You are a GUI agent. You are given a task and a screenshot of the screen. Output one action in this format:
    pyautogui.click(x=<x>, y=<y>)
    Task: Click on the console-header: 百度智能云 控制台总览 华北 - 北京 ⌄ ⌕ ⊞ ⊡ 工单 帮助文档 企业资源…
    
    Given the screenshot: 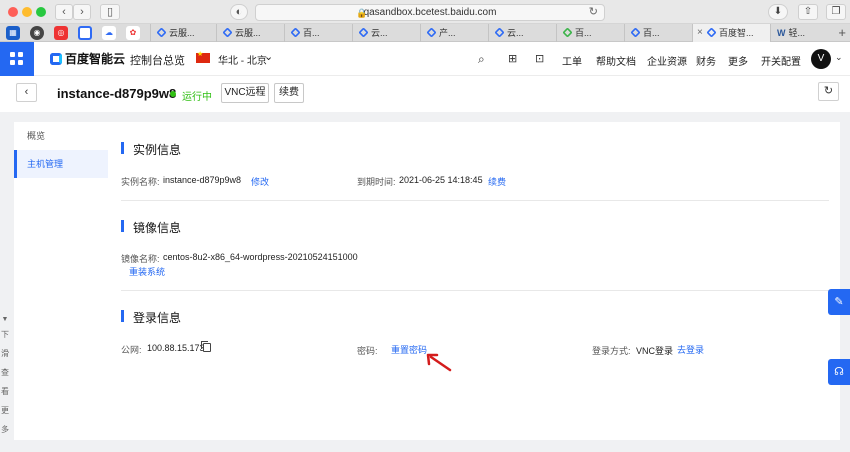 What is the action you would take?
    pyautogui.click(x=425, y=59)
    